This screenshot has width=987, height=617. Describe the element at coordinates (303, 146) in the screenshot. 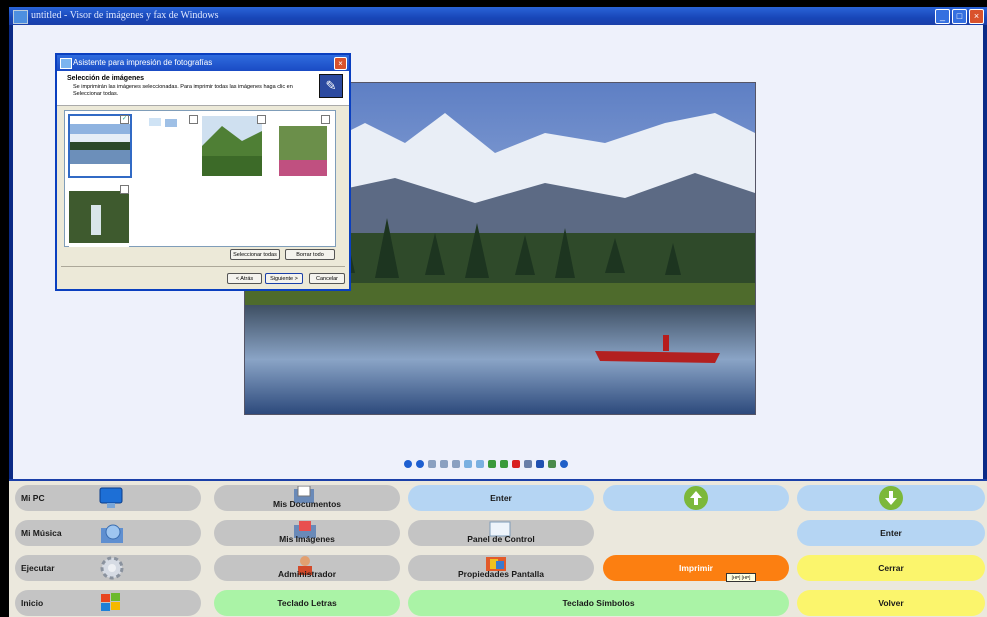

I see `thumbnail-garden` at that location.